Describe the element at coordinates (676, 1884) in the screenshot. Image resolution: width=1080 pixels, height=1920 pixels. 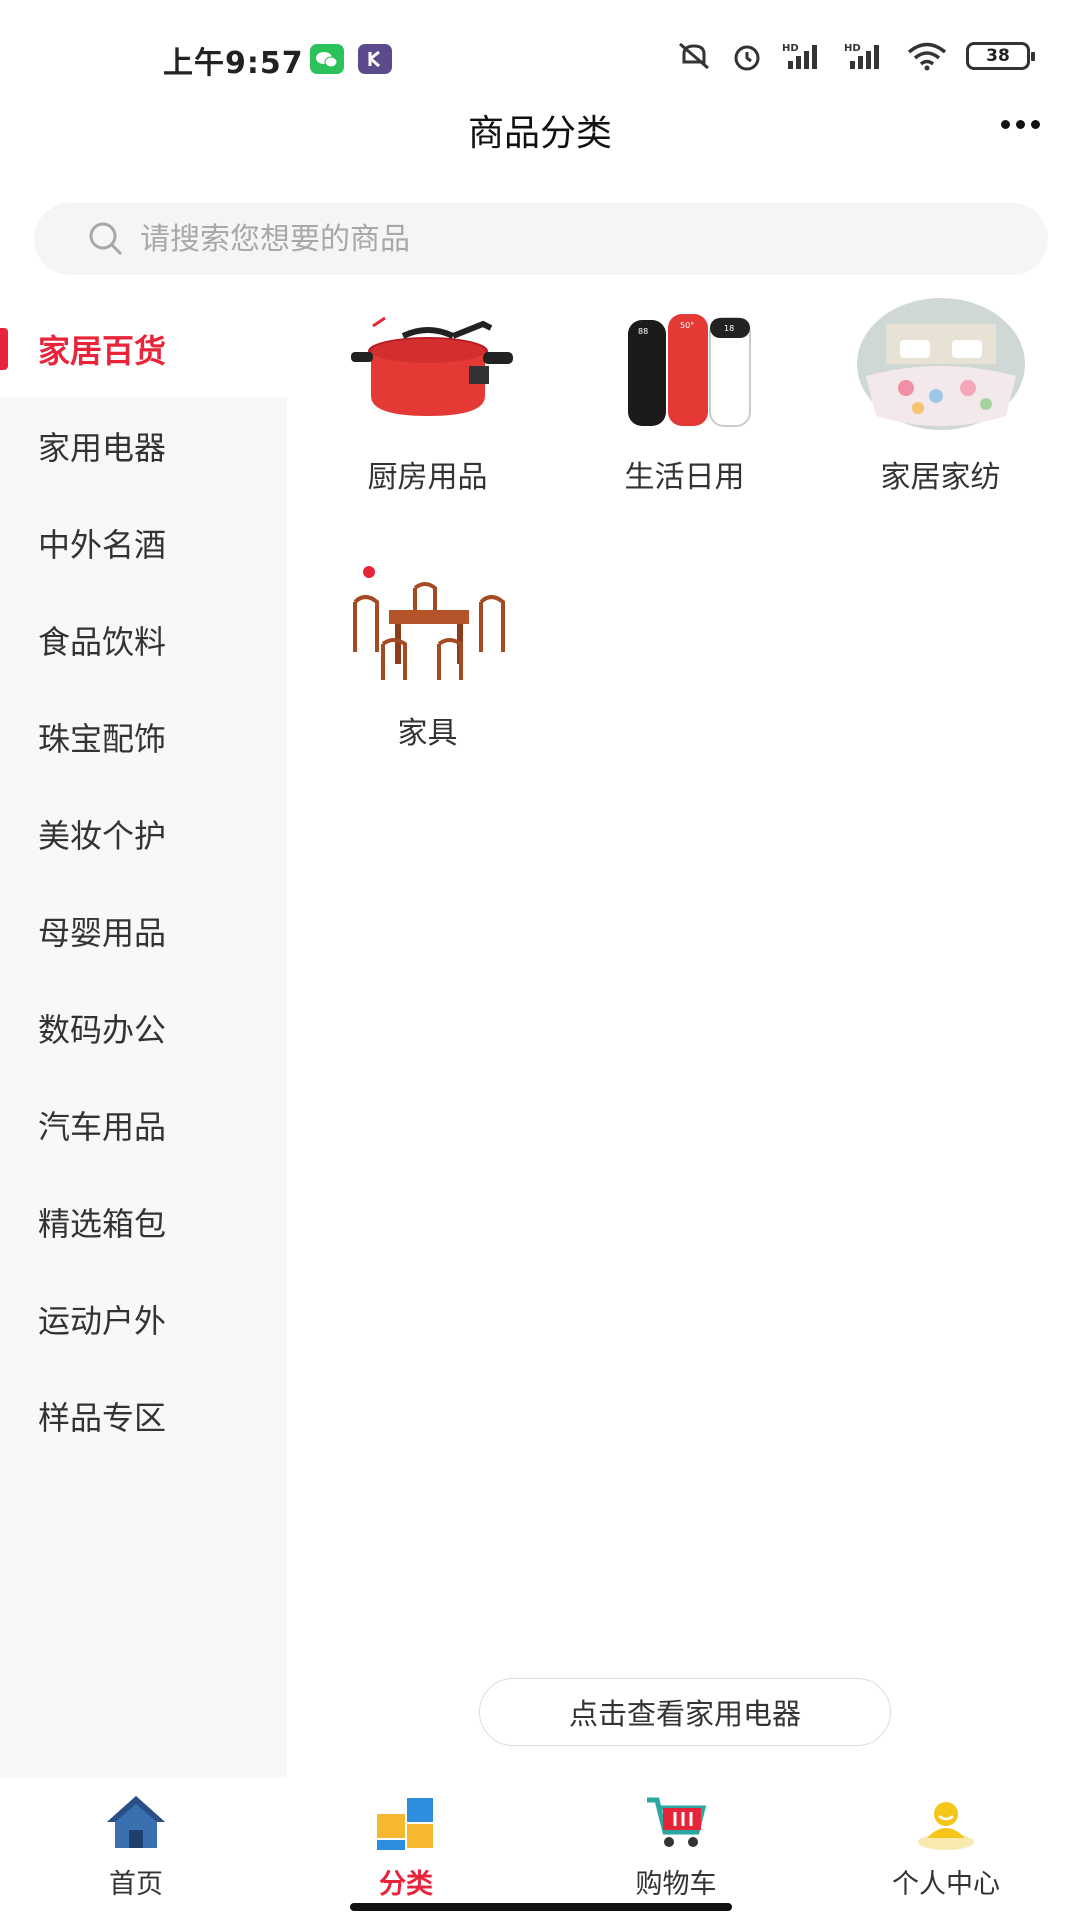
I see `tab-label: 购物车` at that location.